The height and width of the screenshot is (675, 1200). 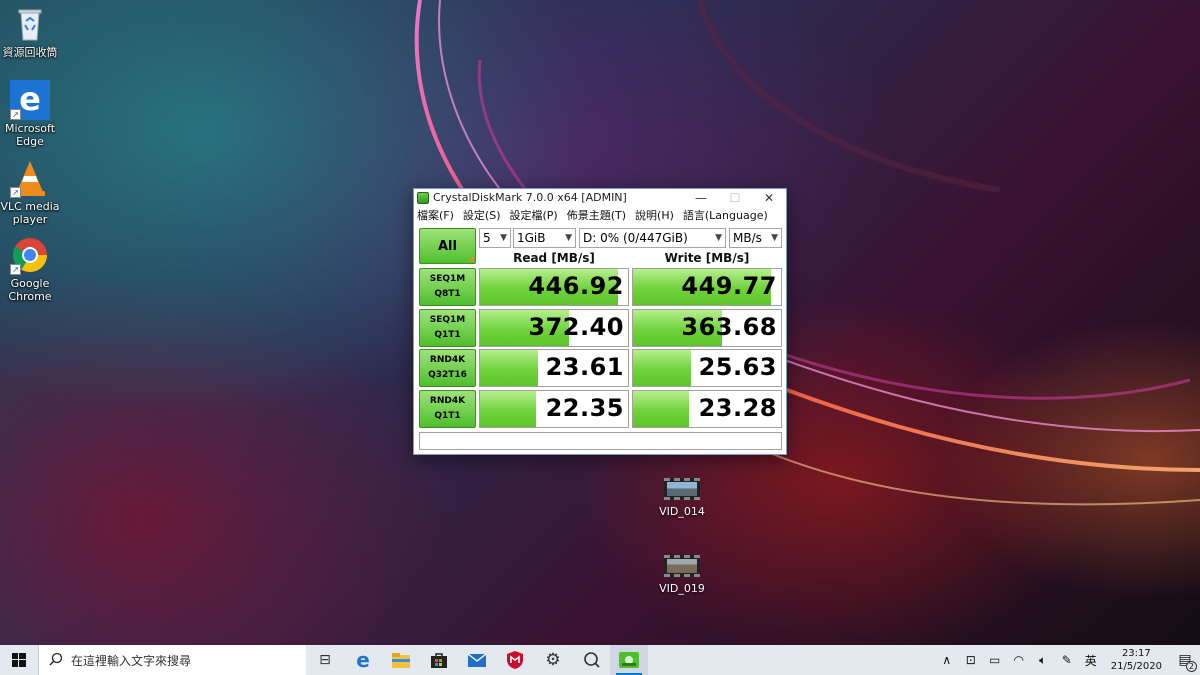 I want to click on windows-logo-icon, so click(x=19, y=660).